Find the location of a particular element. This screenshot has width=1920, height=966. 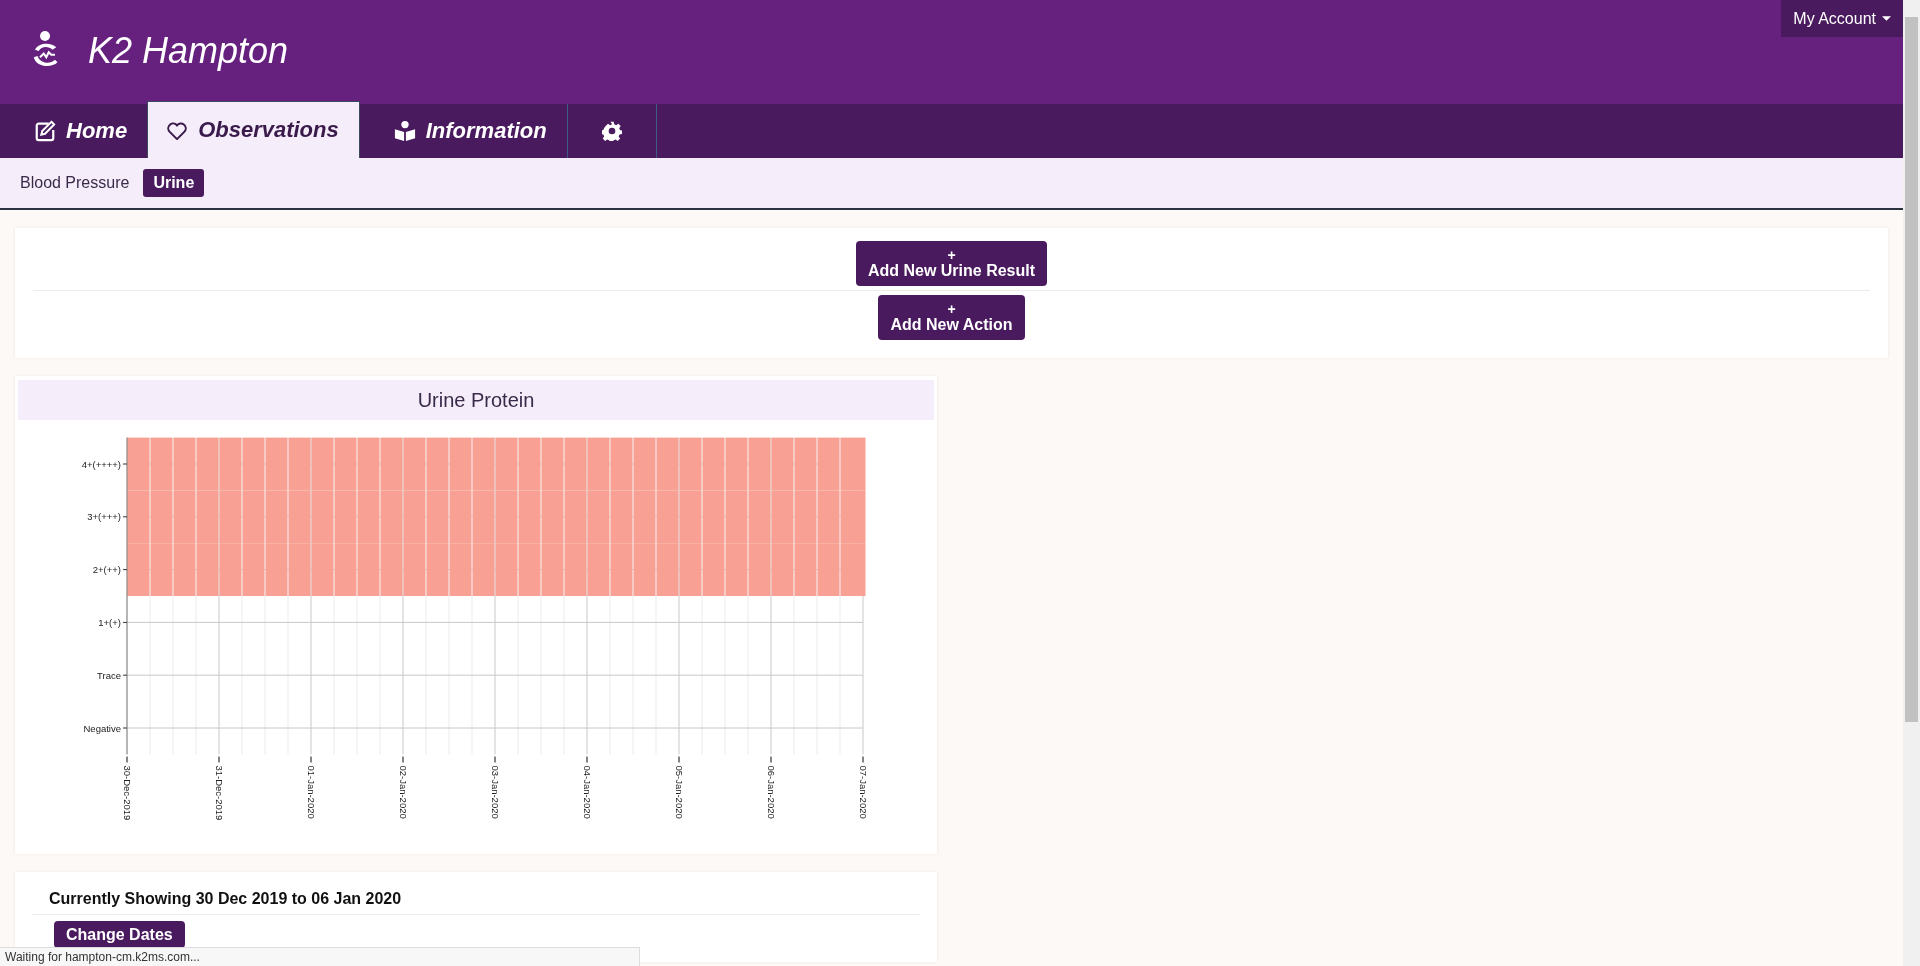

date-range-text: Currently Showing 30 Dec 2019 to 06 Jan 2020 is located at coordinates (225, 899).